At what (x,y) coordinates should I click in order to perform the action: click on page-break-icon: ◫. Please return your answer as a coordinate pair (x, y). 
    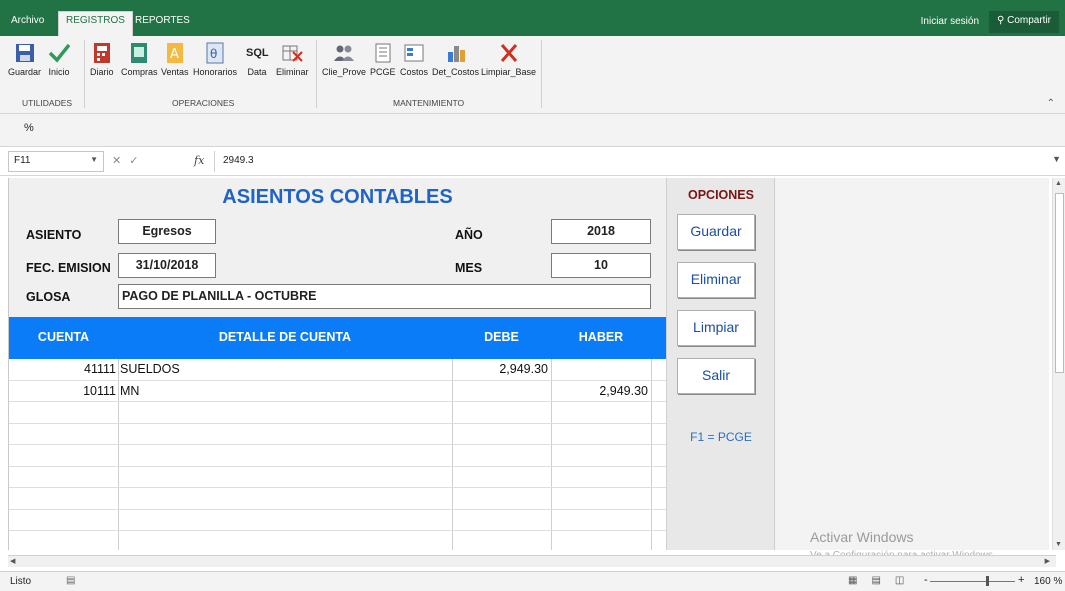
    Looking at the image, I should click on (906, 580).